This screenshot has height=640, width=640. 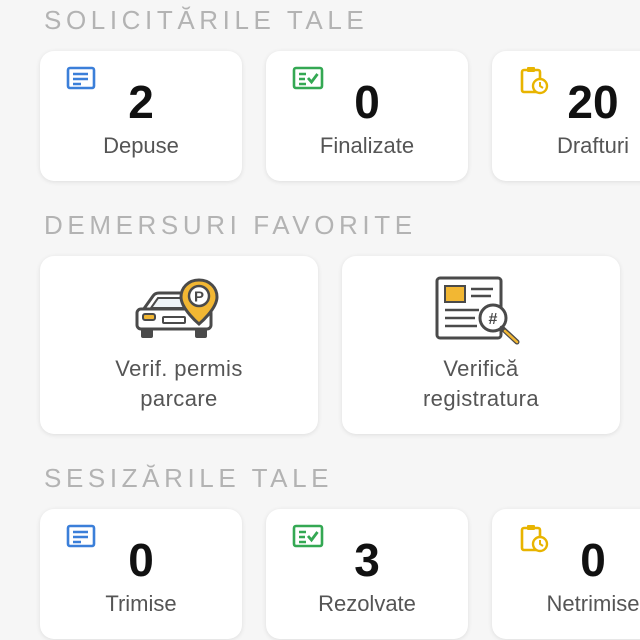 I want to click on reports-unsent-label: Netrimise, so click(x=593, y=603).